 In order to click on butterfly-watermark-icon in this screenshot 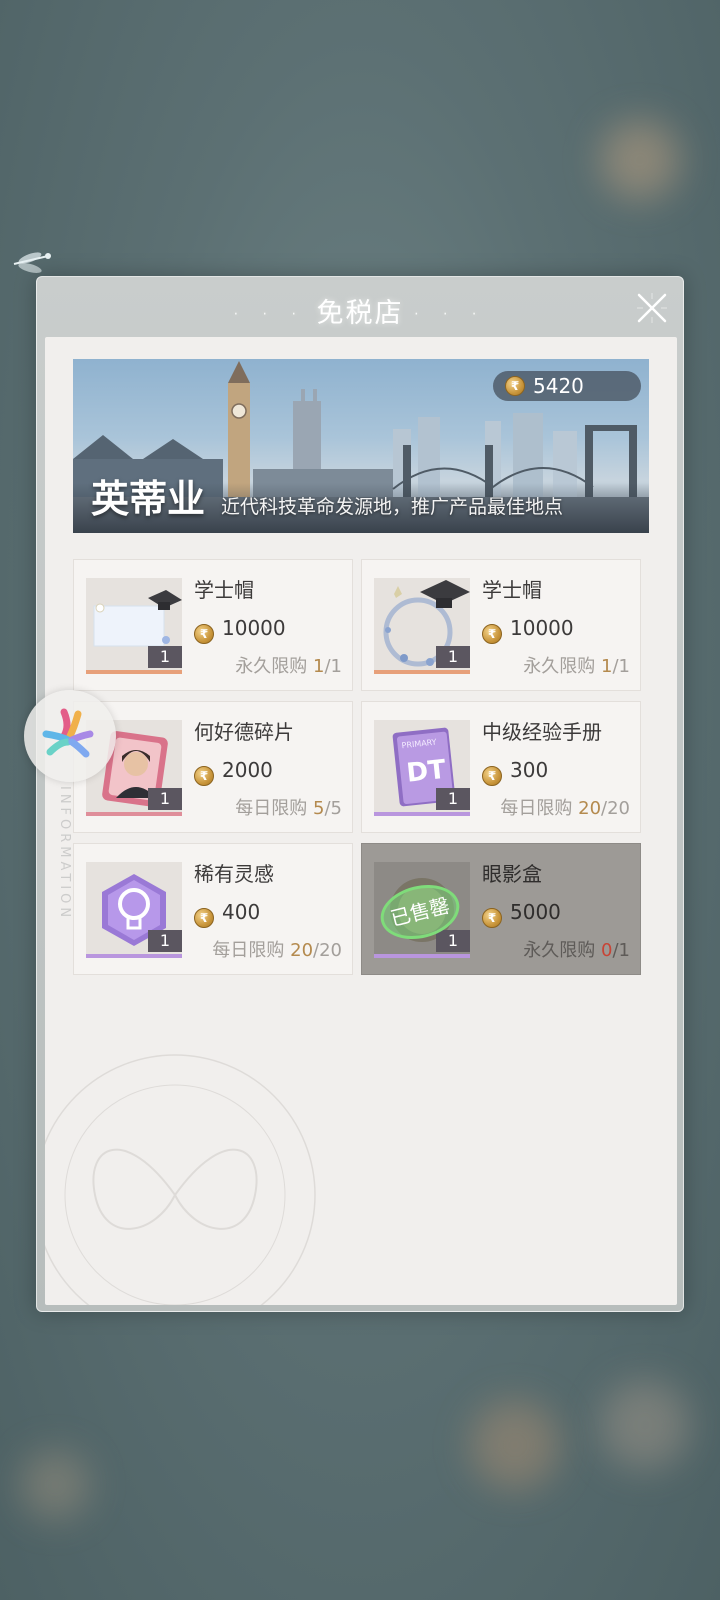, I will do `click(180, 1179)`.